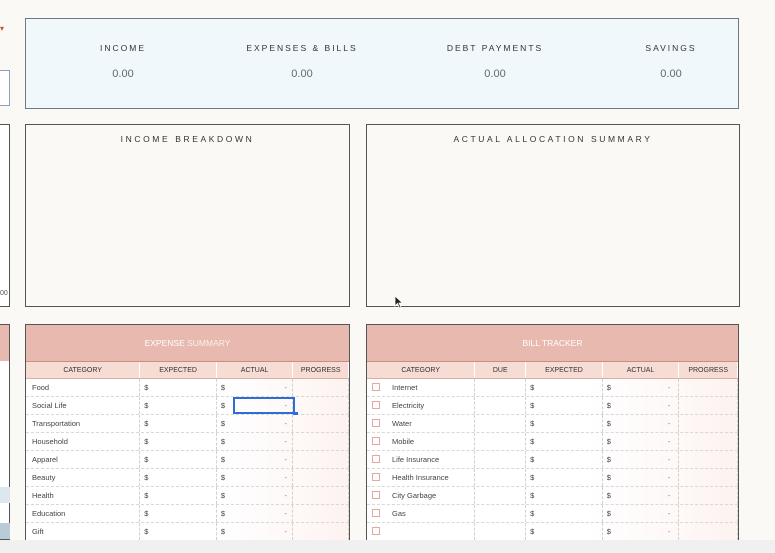 This screenshot has width=775, height=553. What do you see at coordinates (83, 477) in the screenshot?
I see `category-cell: Beauty` at bounding box center [83, 477].